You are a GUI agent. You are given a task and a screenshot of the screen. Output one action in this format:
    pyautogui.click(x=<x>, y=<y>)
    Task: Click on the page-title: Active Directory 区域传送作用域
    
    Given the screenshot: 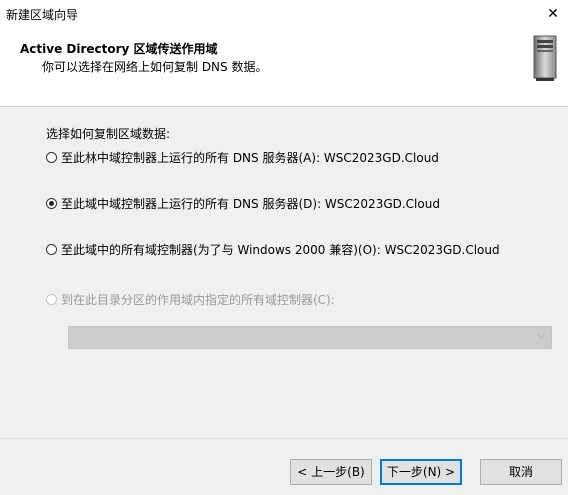 What is the action you would take?
    pyautogui.click(x=119, y=49)
    